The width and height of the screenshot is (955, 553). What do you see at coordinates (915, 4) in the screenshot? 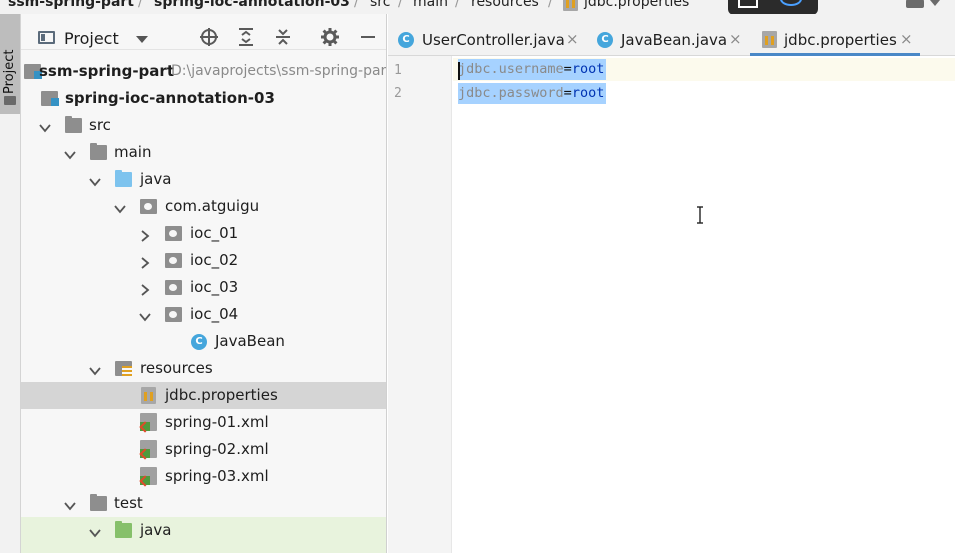
I see `user-icon` at bounding box center [915, 4].